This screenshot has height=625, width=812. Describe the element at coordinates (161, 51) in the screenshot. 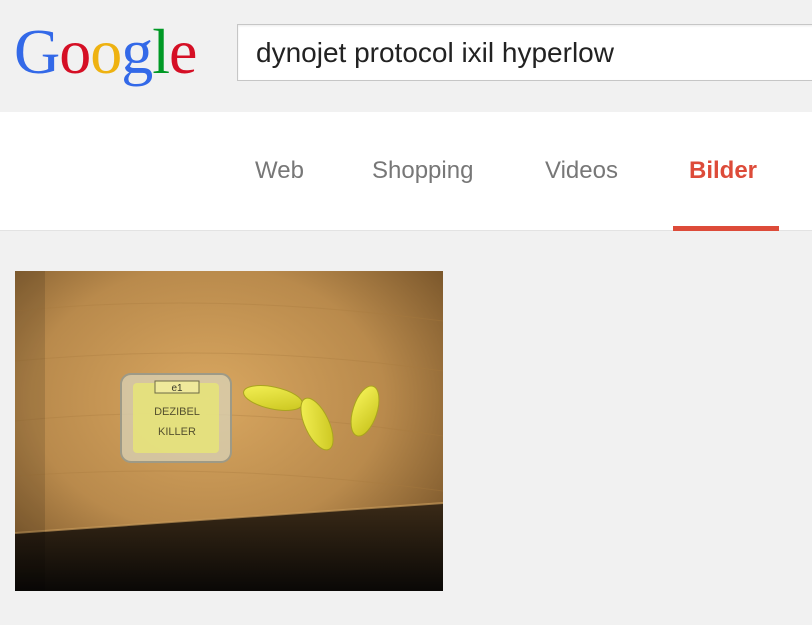

I see `logo-letter-l: l` at that location.